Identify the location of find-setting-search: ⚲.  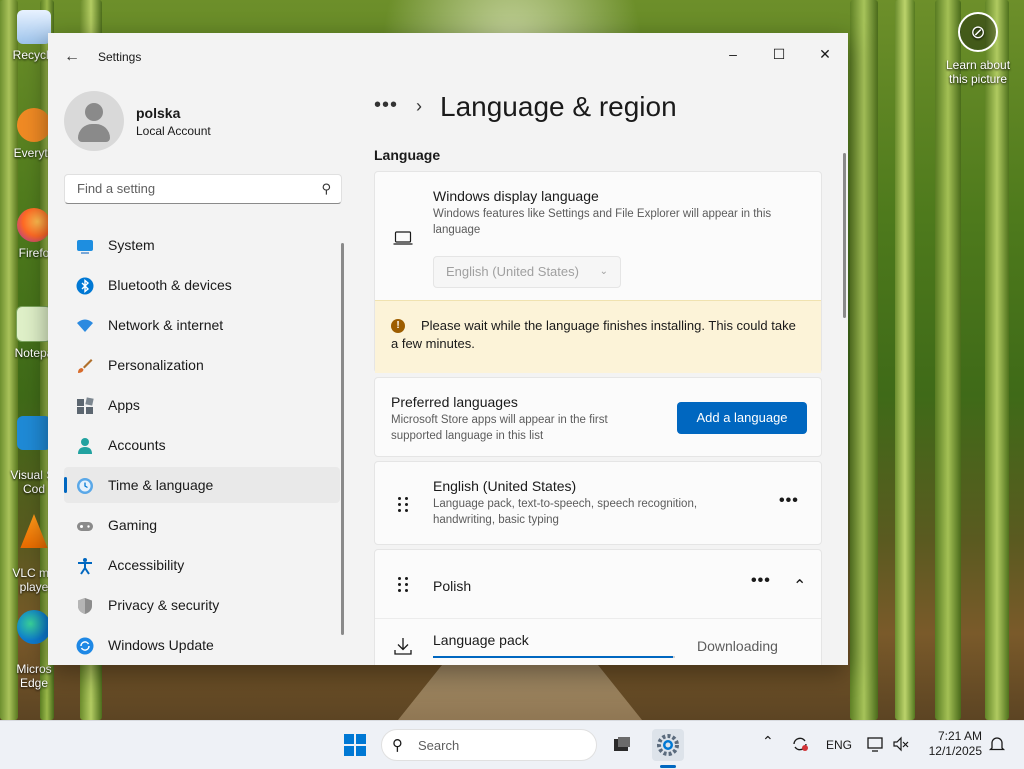
(203, 189).